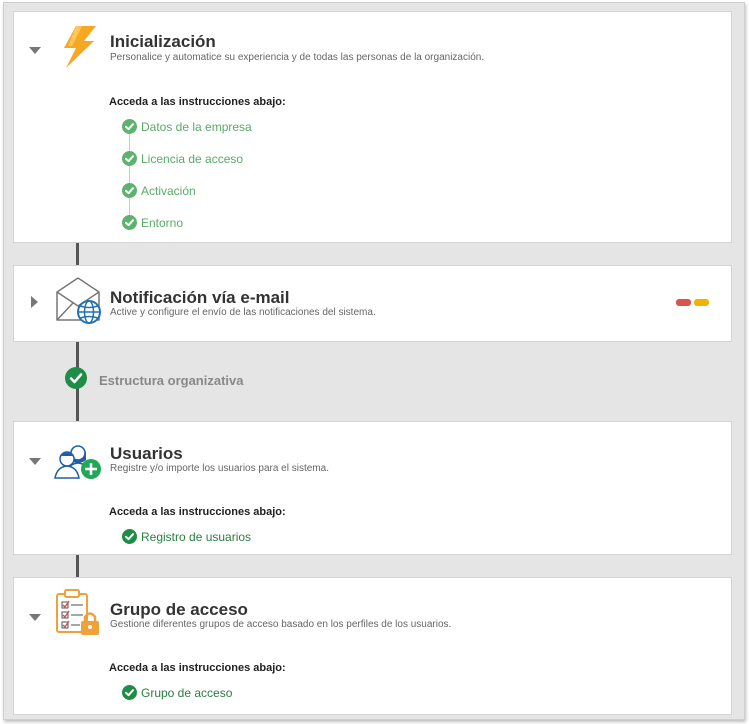 This screenshot has height=724, width=749. Describe the element at coordinates (76, 378) in the screenshot. I see `section-check-icon` at that location.